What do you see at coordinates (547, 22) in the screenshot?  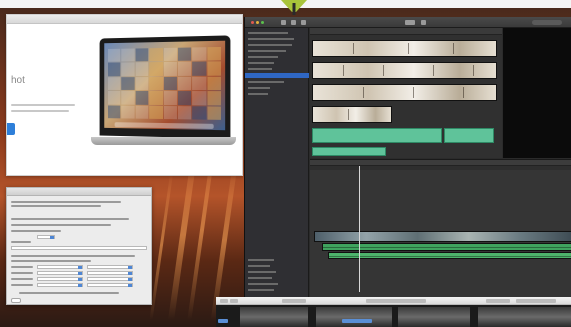 I see `search-input` at bounding box center [547, 22].